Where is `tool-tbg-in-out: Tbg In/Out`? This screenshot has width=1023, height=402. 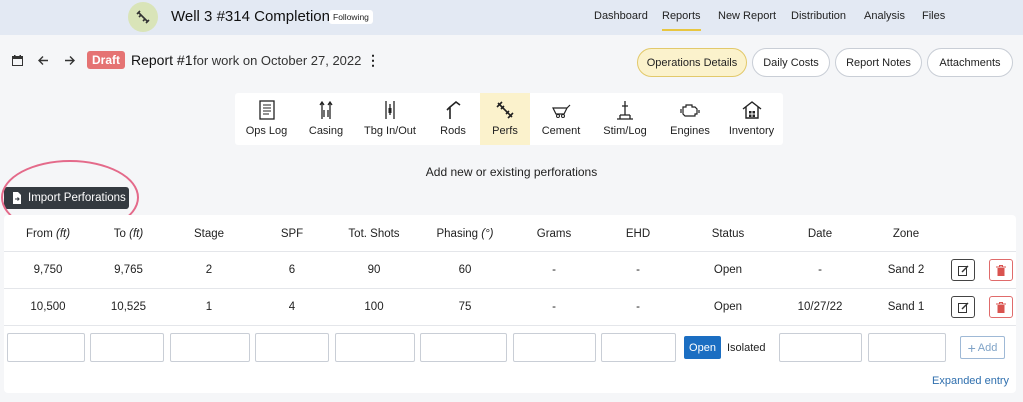 tool-tbg-in-out: Tbg In/Out is located at coordinates (390, 119).